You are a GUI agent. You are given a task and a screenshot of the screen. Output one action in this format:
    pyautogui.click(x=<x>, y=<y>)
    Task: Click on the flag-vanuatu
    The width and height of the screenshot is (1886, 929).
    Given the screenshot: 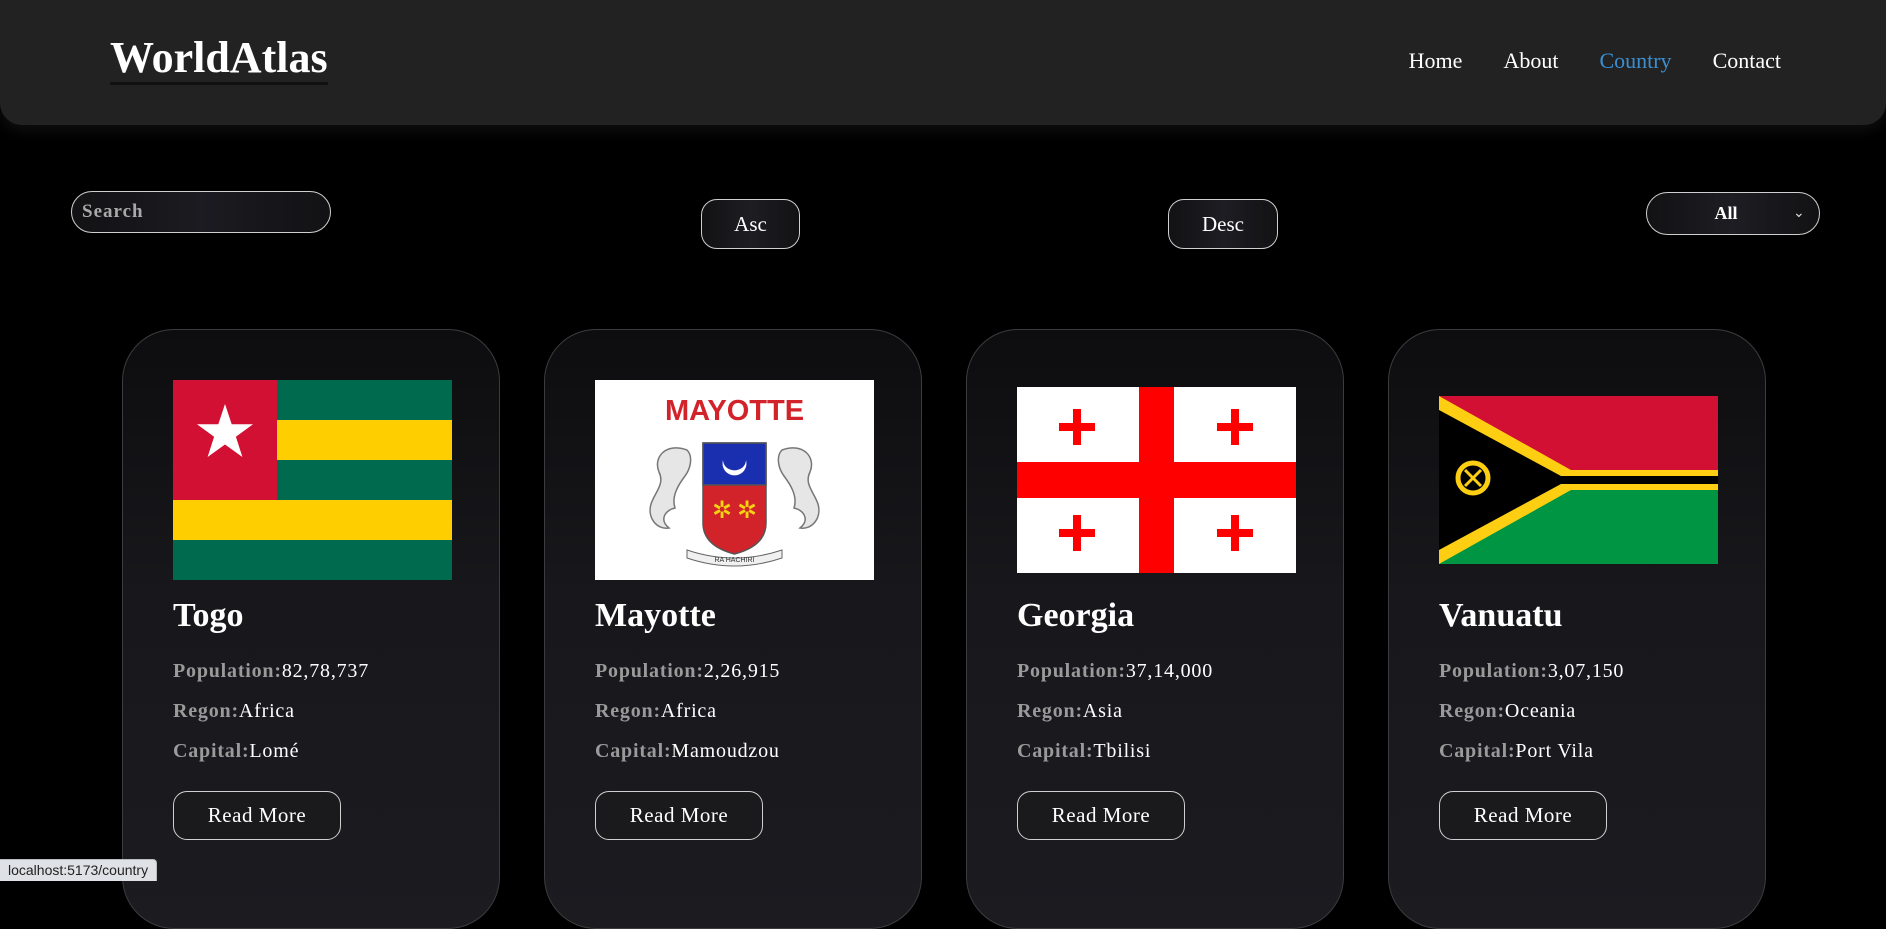 What is the action you would take?
    pyautogui.click(x=1578, y=480)
    